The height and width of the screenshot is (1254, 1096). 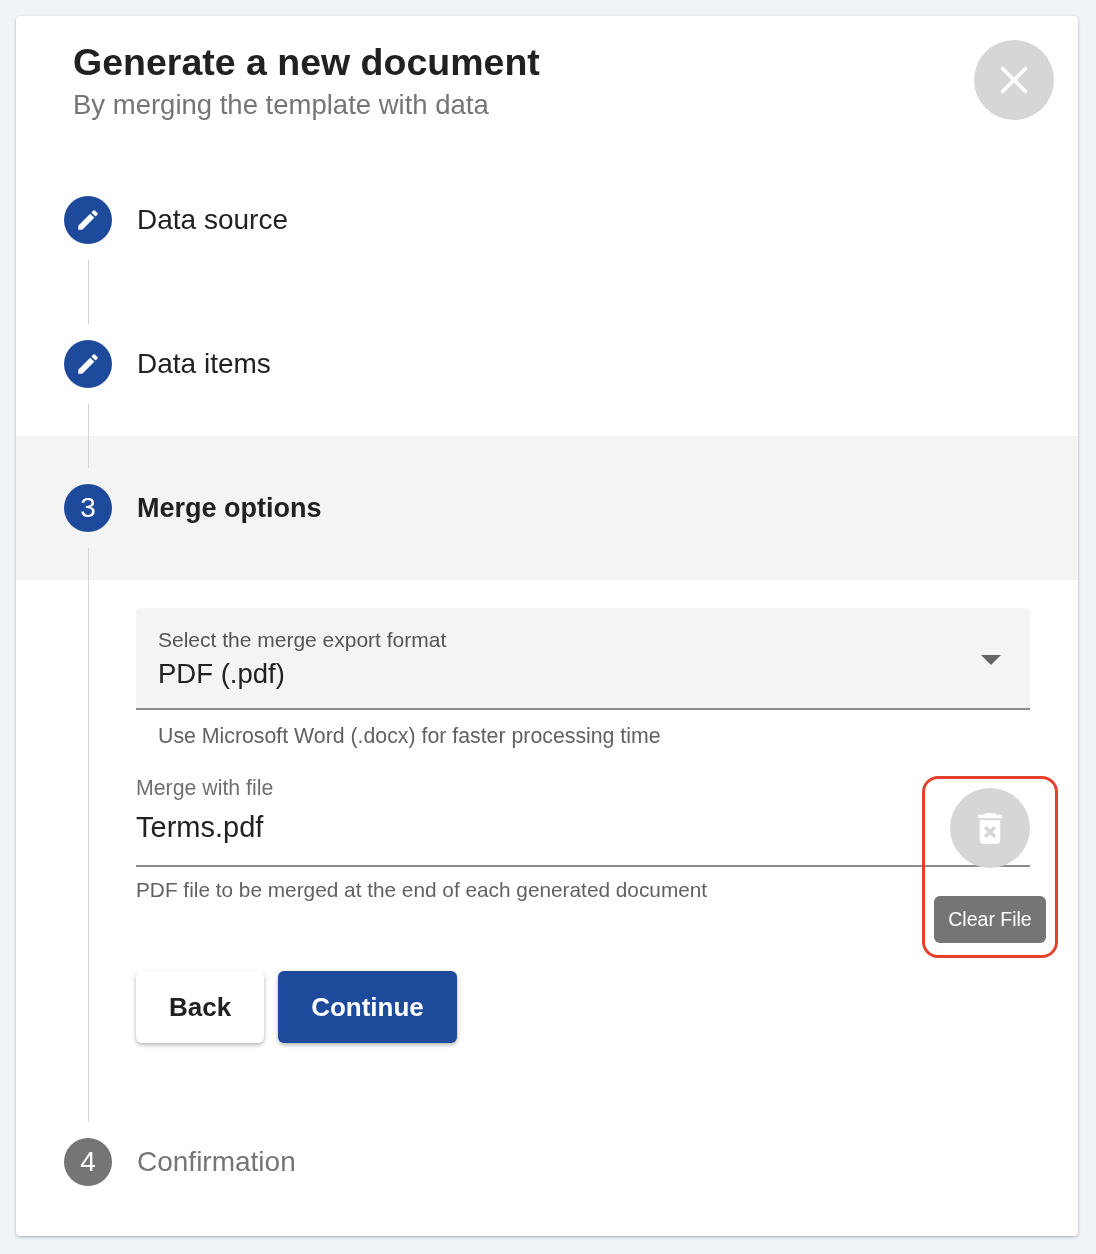 I want to click on step-header: 3 Merge options, so click(x=547, y=508).